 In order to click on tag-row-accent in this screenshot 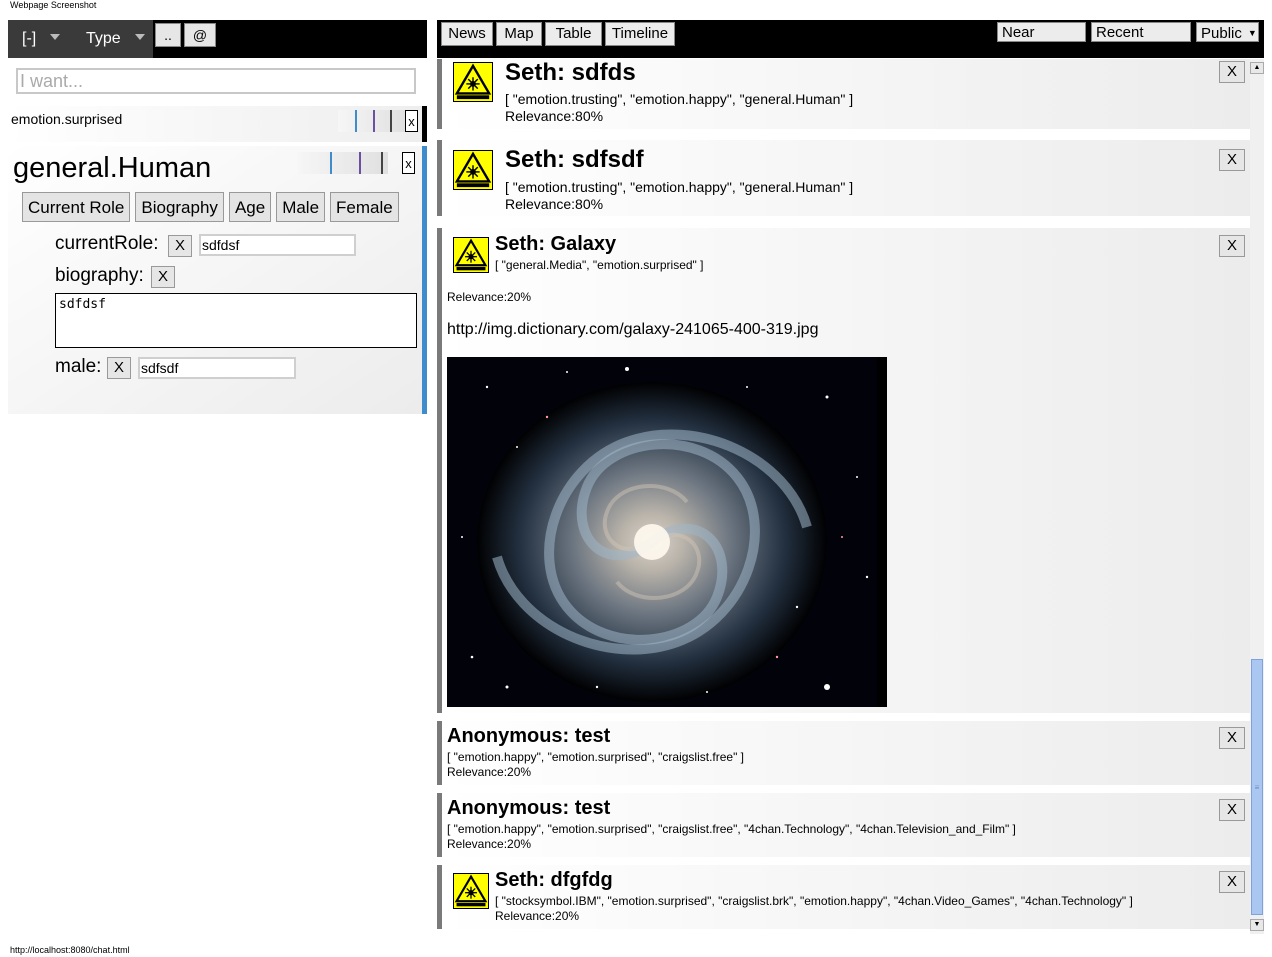, I will do `click(424, 124)`.